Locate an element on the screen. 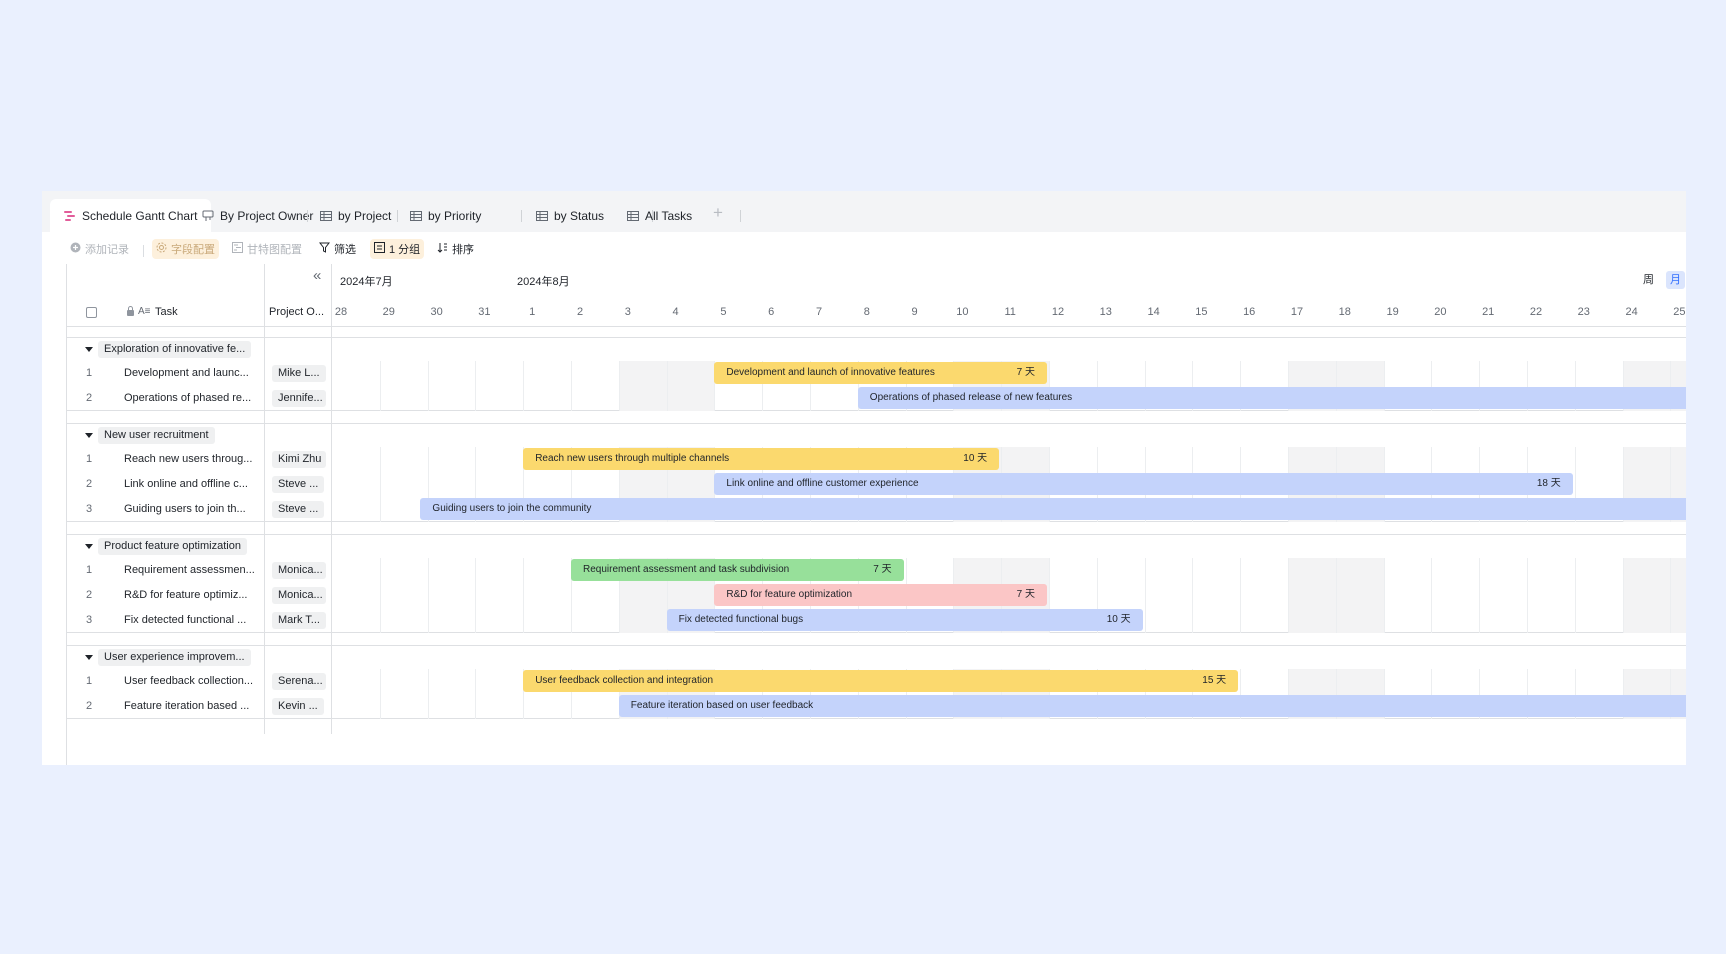  owner-chip: Kimi Zhu is located at coordinates (299, 459).